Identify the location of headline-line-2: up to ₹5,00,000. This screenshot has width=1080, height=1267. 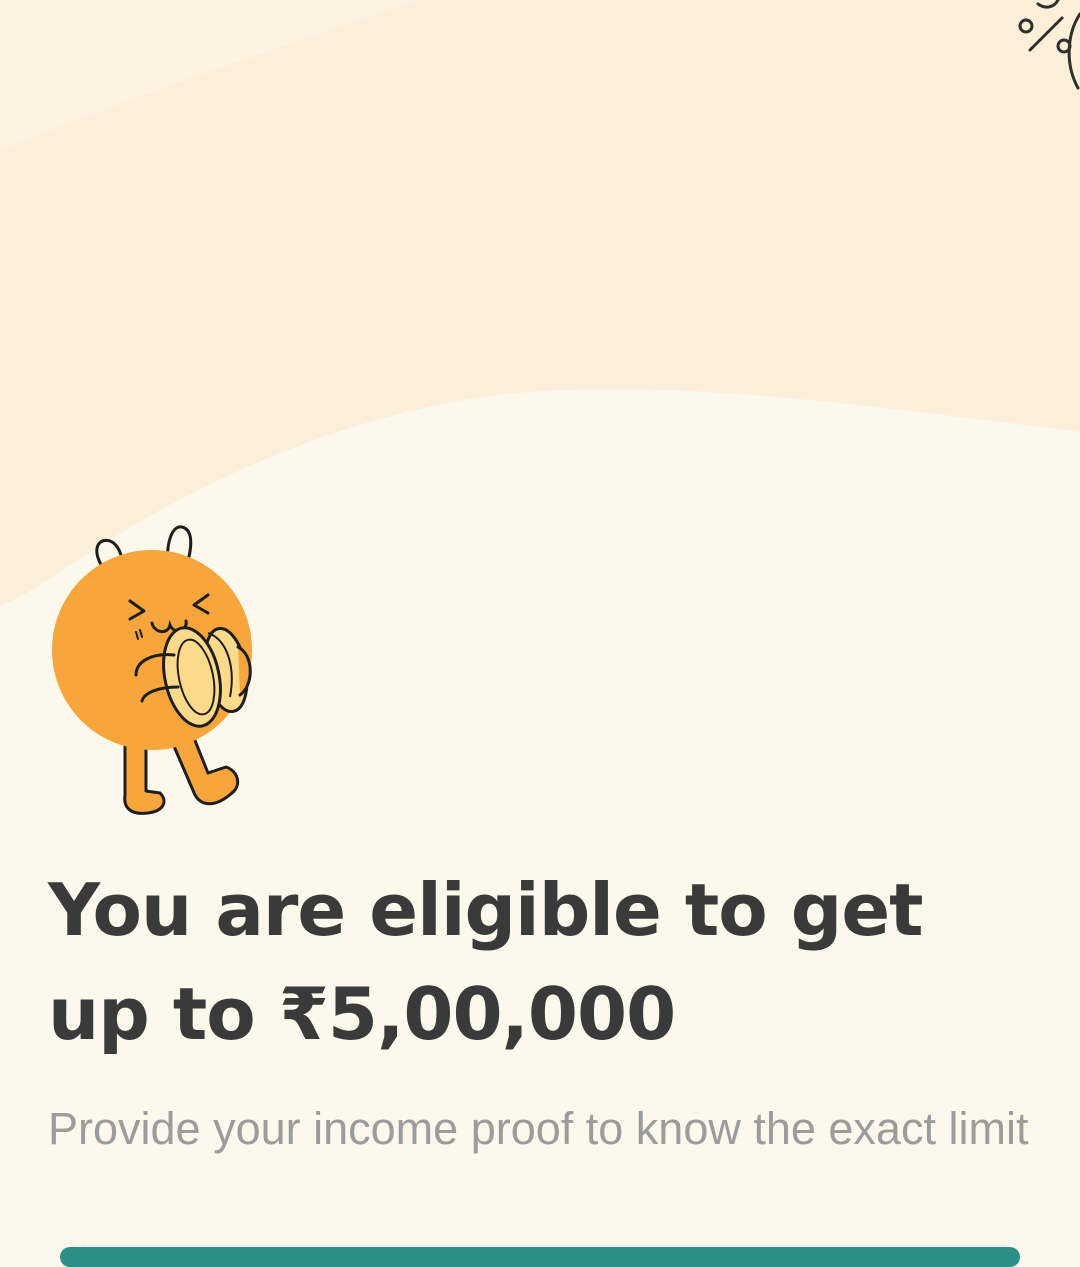
(362, 1014).